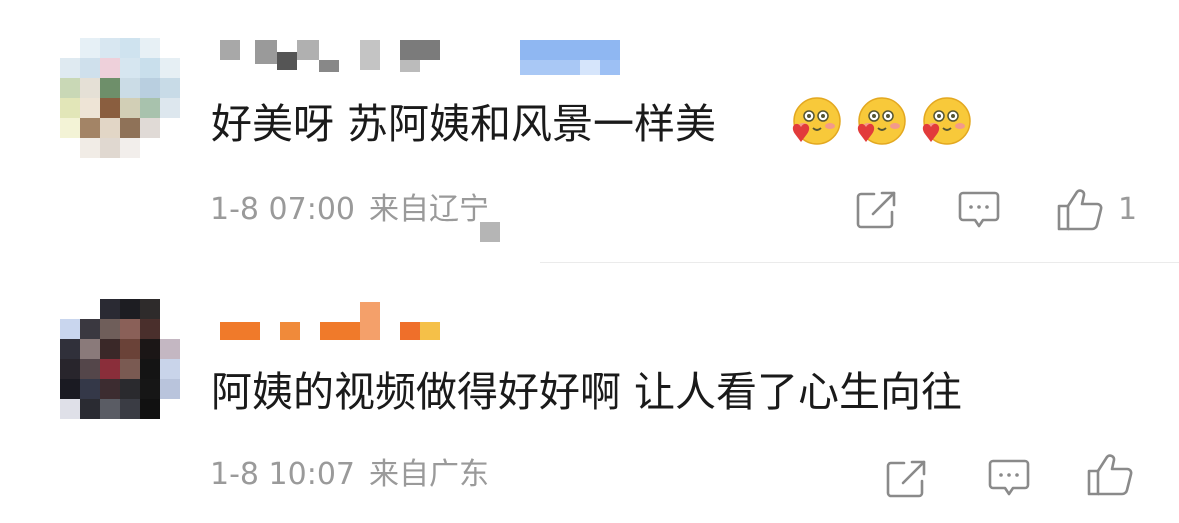 The image size is (1179, 523). What do you see at coordinates (282, 474) in the screenshot?
I see `comment-date: 1-8 10:07` at bounding box center [282, 474].